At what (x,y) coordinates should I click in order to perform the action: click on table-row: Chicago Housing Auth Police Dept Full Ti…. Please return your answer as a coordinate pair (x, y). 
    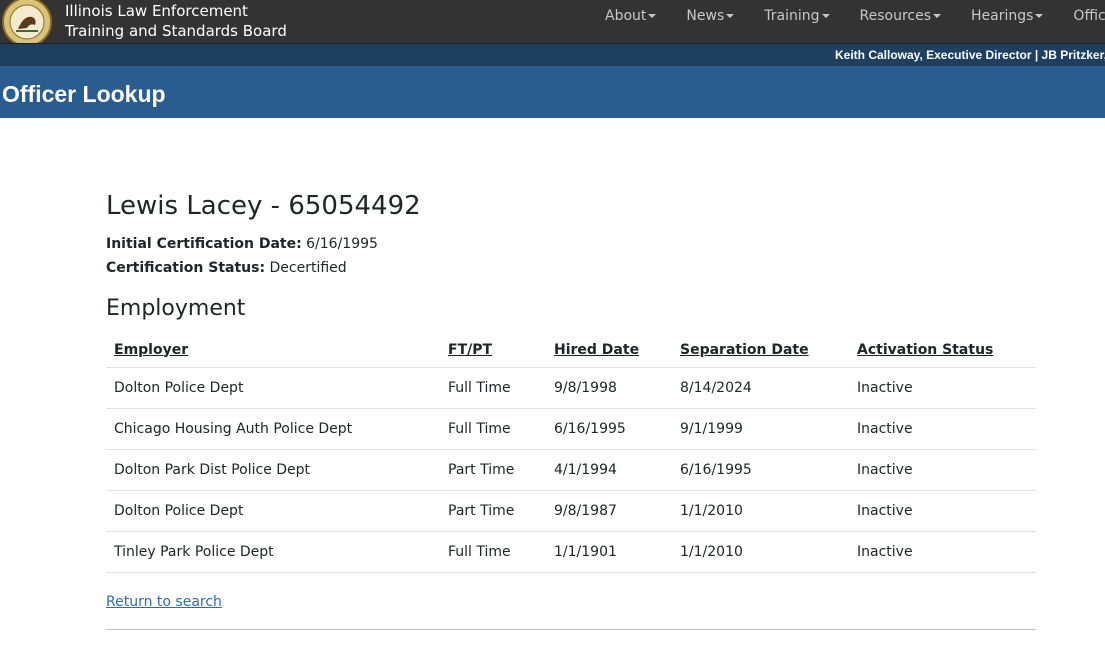
    Looking at the image, I should click on (571, 429).